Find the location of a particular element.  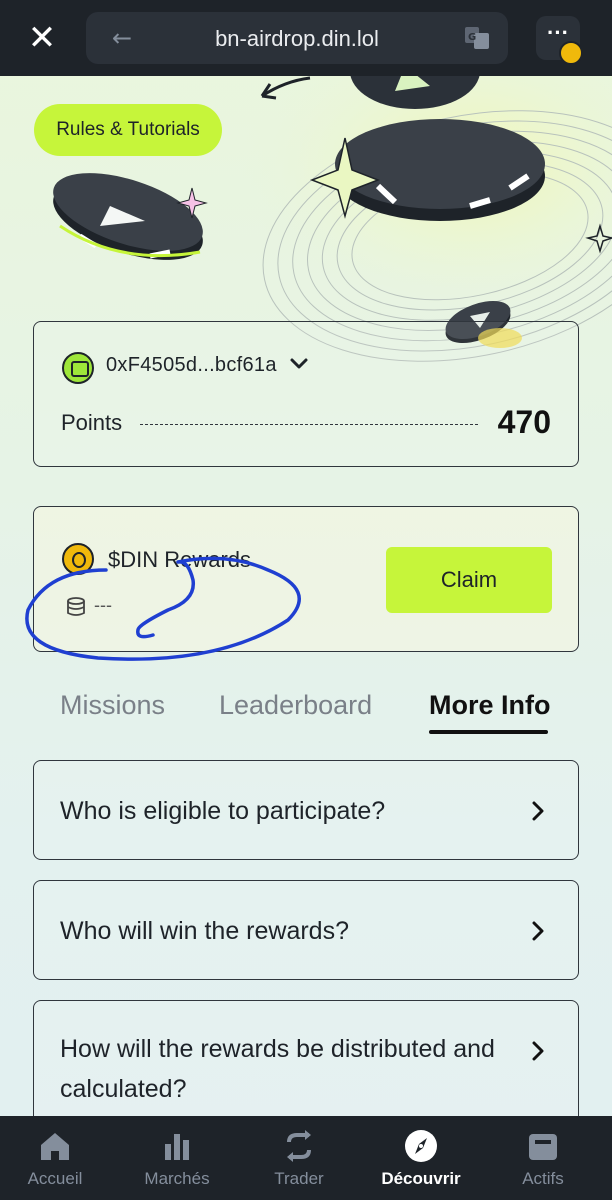

url-text: bn-airdrop.din.lol is located at coordinates (297, 38).